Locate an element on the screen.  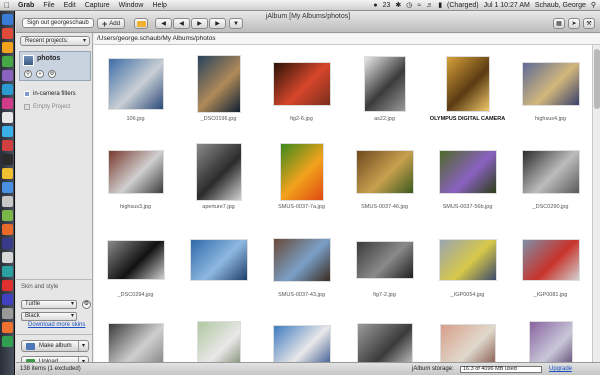
settings-button: ⚒ is located at coordinates (589, 23).